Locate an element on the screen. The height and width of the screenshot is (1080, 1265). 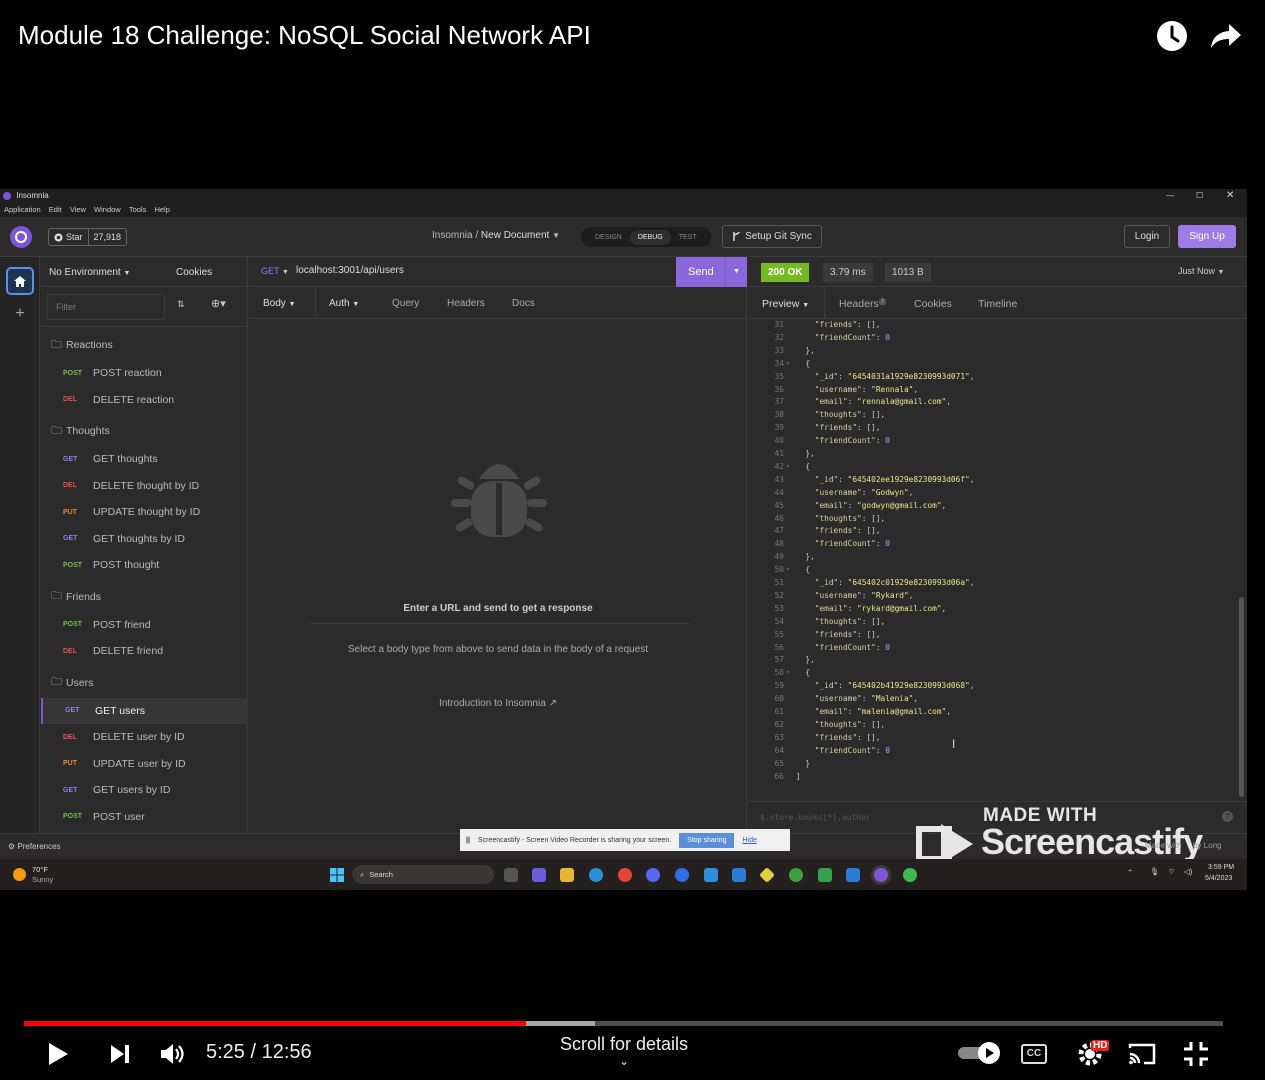
calendar-icon is located at coordinates (739, 875).